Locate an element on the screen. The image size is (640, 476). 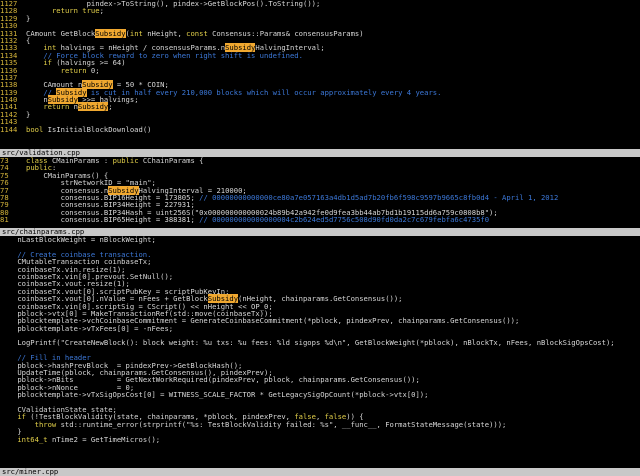
line-code: int64_t nTime2 = GetTimeMicros(); is located at coordinates (89, 439).